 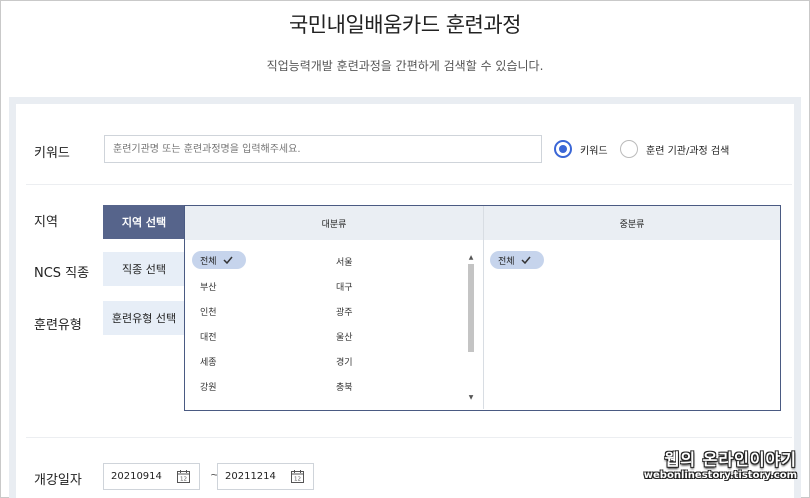 I want to click on minor-chip-all-label: 전체, so click(x=506, y=261).